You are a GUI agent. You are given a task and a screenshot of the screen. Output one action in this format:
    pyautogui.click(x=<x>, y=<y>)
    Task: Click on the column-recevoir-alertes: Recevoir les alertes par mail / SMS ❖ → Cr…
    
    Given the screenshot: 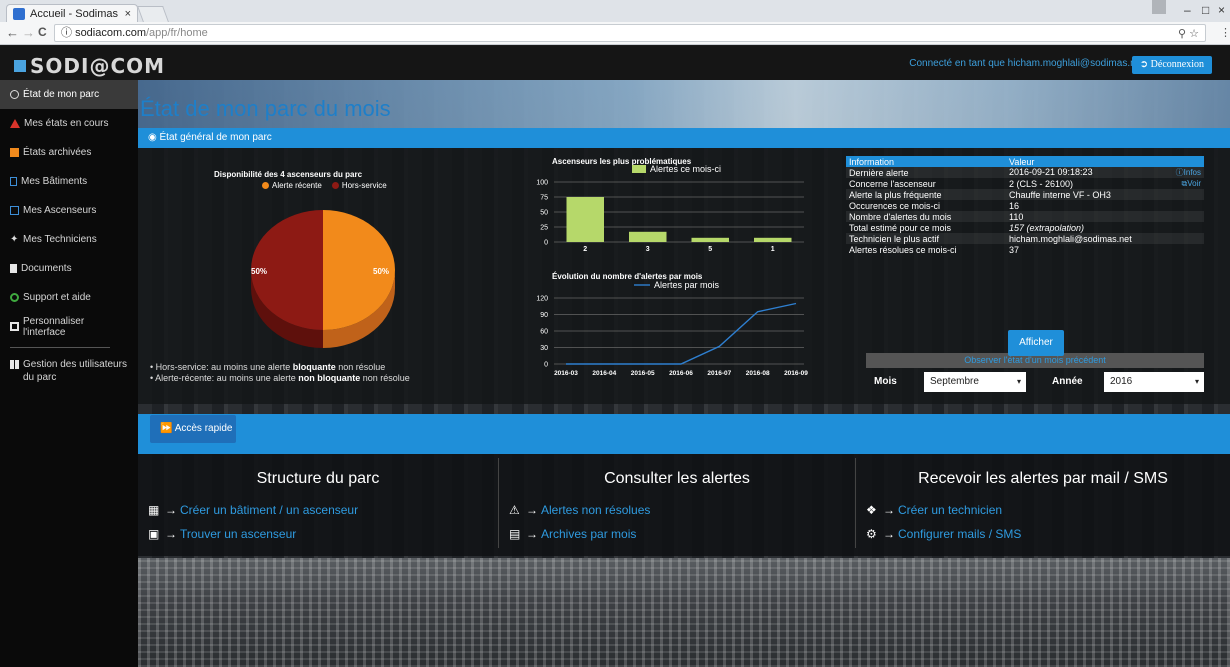 What is the action you would take?
    pyautogui.click(x=1043, y=505)
    